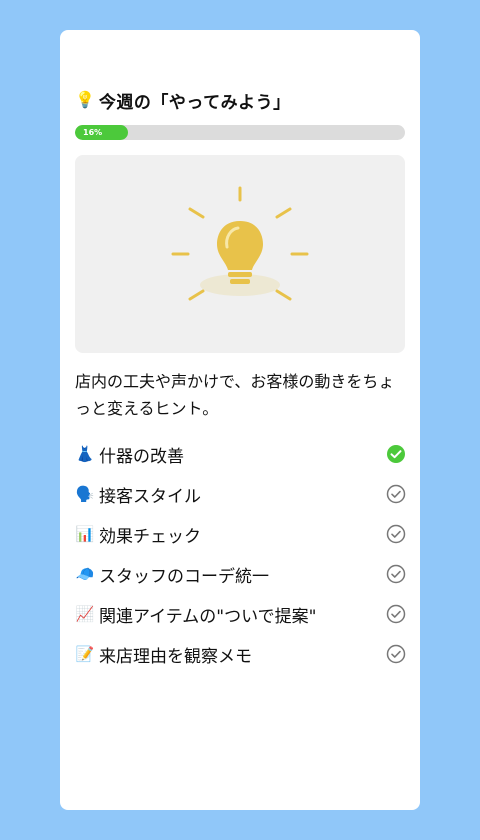  I want to click on task-item-left: 📈 関連アイテムの"ついで提案", so click(196, 614).